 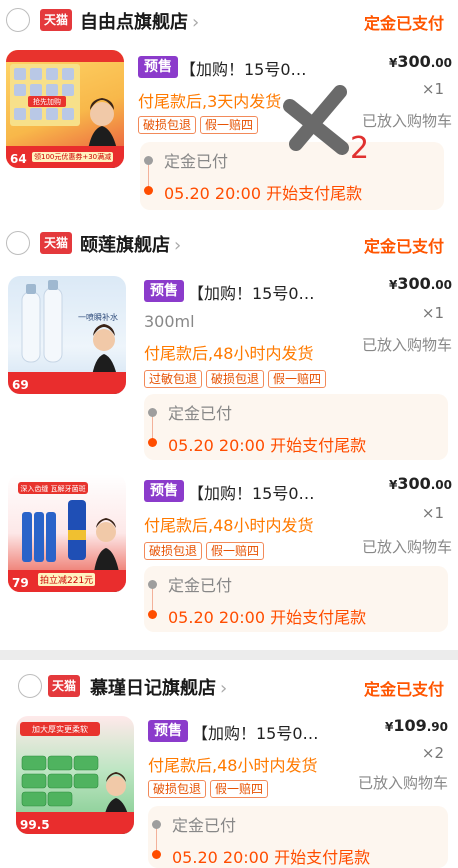 What do you see at coordinates (47, 101) in the screenshot?
I see `thumb-banner-text: 抢先加购` at bounding box center [47, 101].